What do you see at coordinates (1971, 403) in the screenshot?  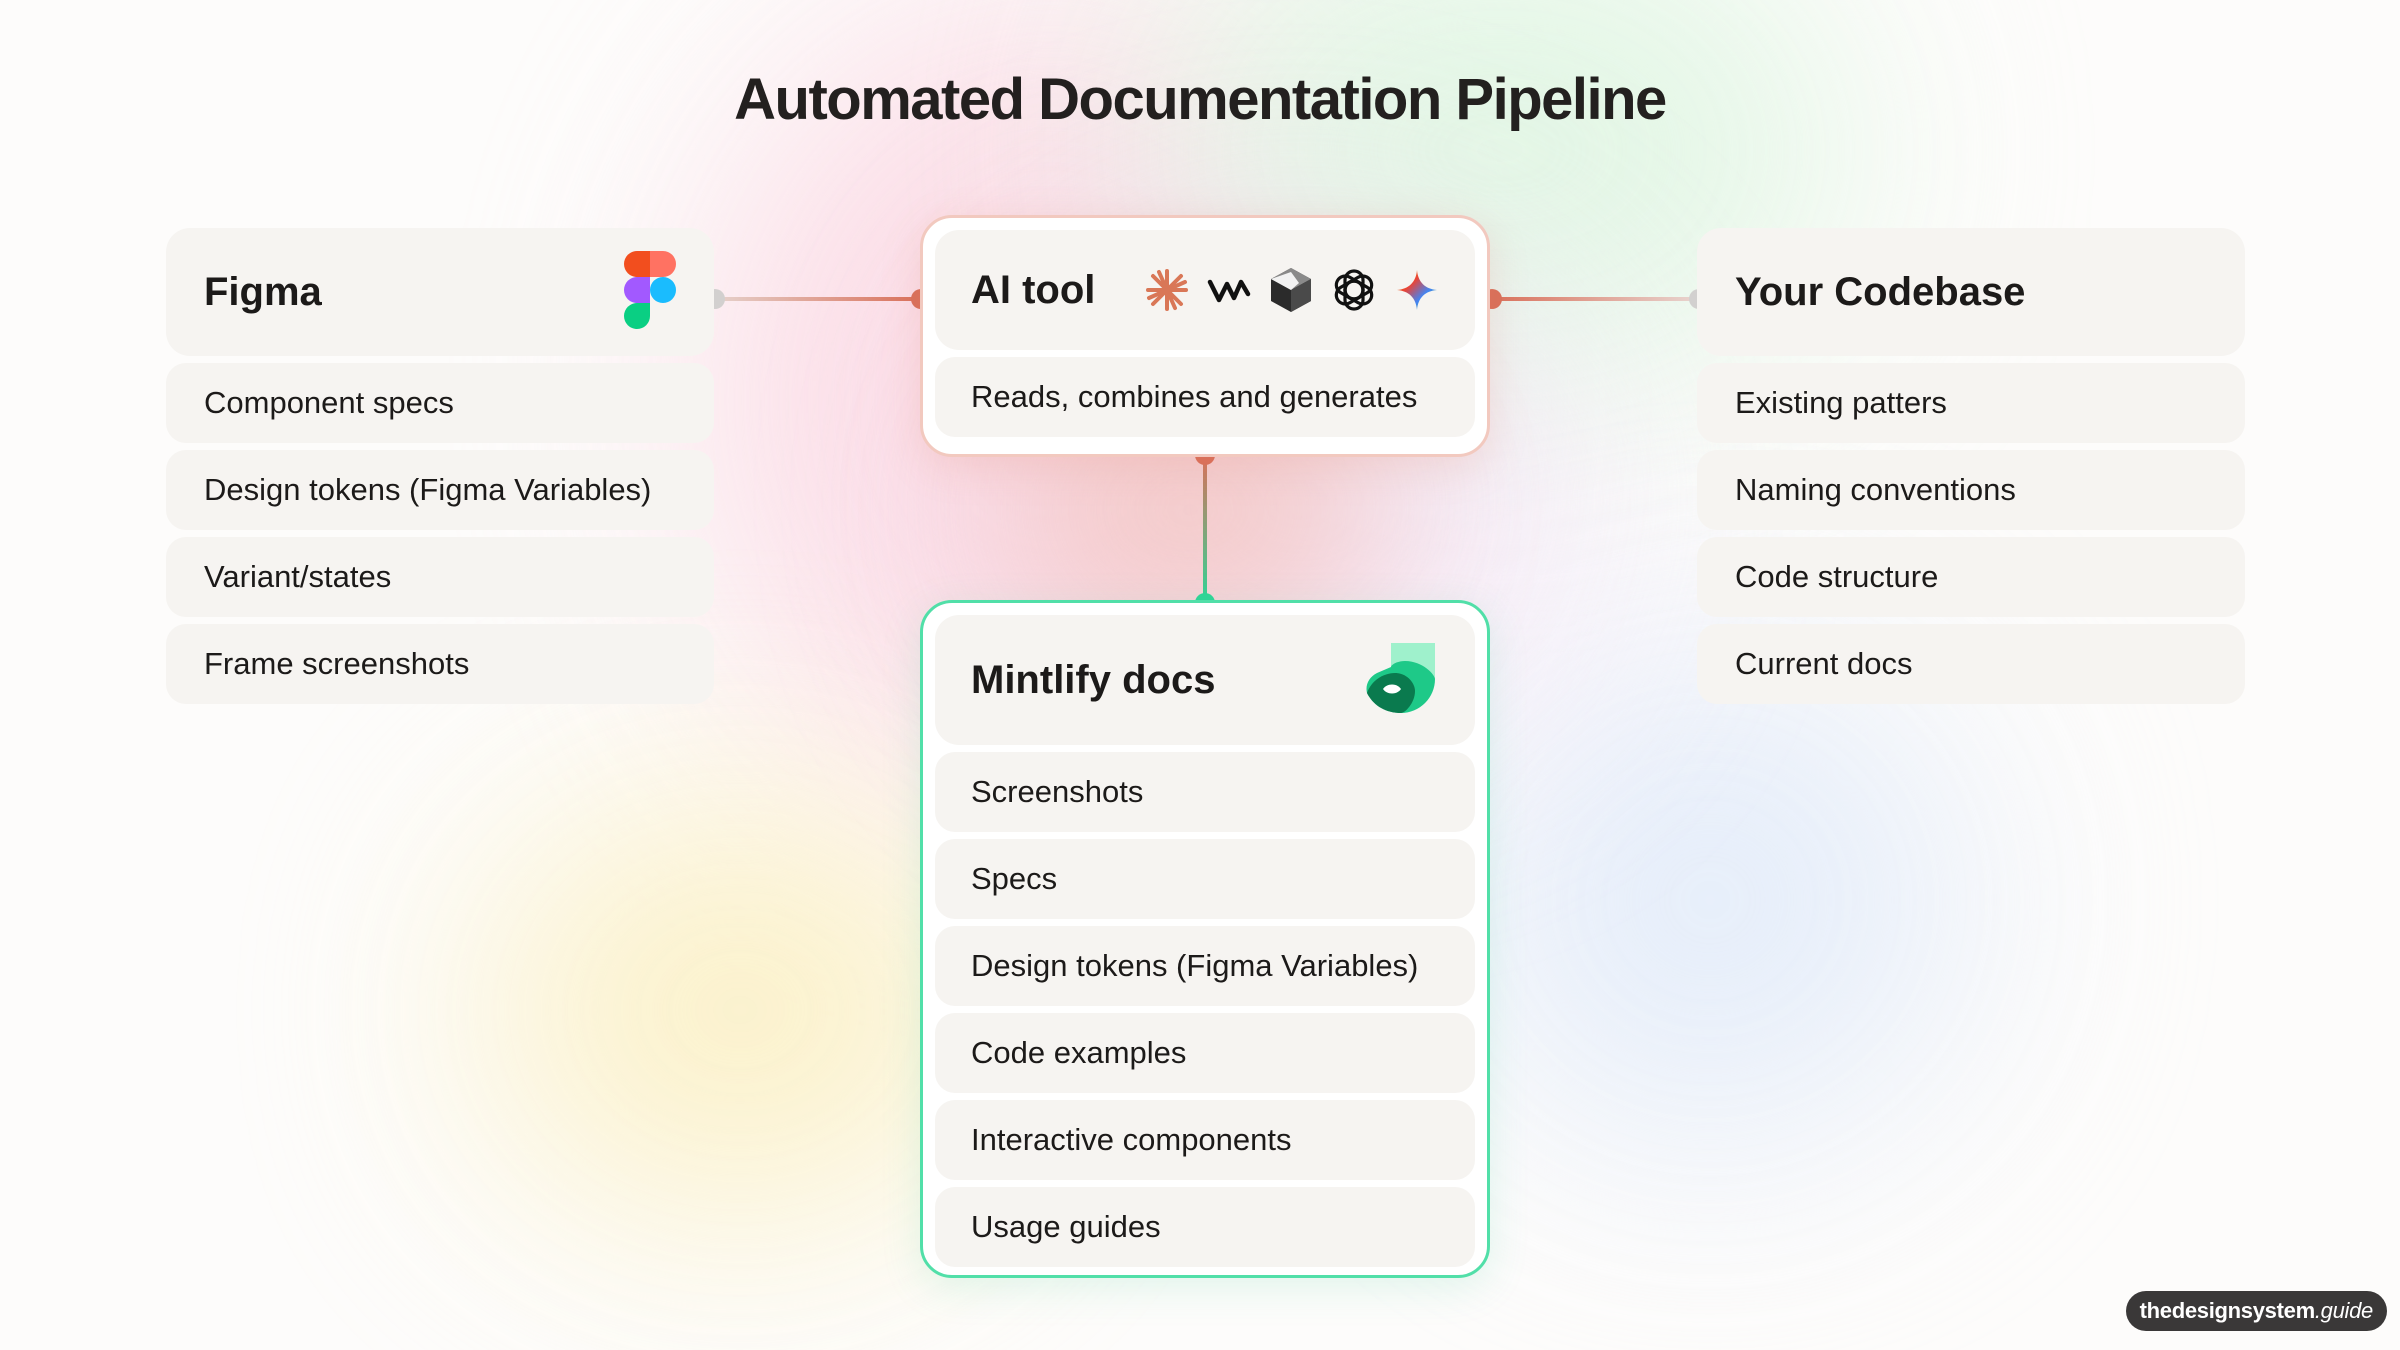 I see `list-item: Existing patters` at bounding box center [1971, 403].